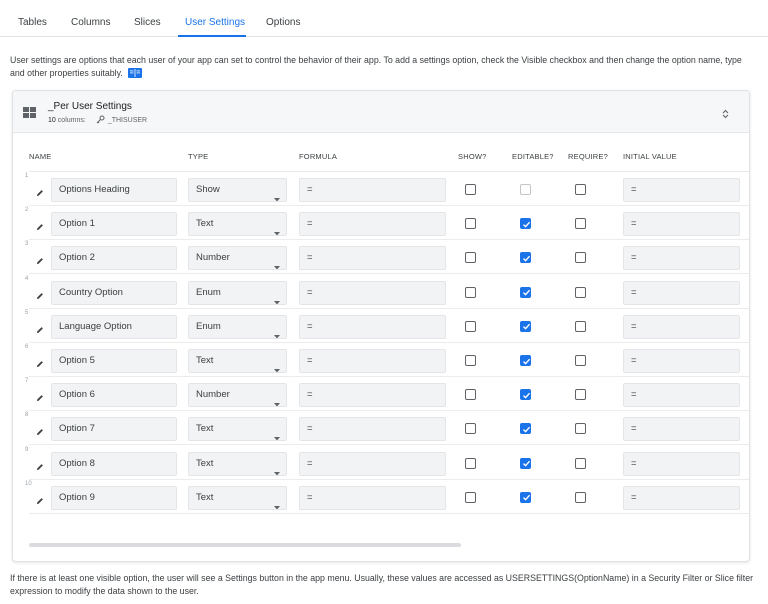  What do you see at coordinates (277, 400) in the screenshot?
I see `caret-down-icon` at bounding box center [277, 400].